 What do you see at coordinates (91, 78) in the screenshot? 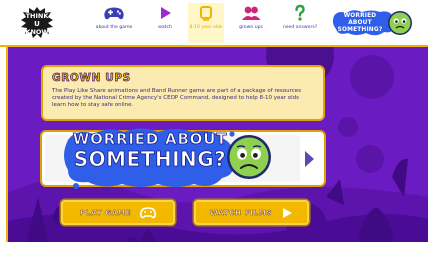
I see `info-card-title: GROWN UPS` at bounding box center [91, 78].